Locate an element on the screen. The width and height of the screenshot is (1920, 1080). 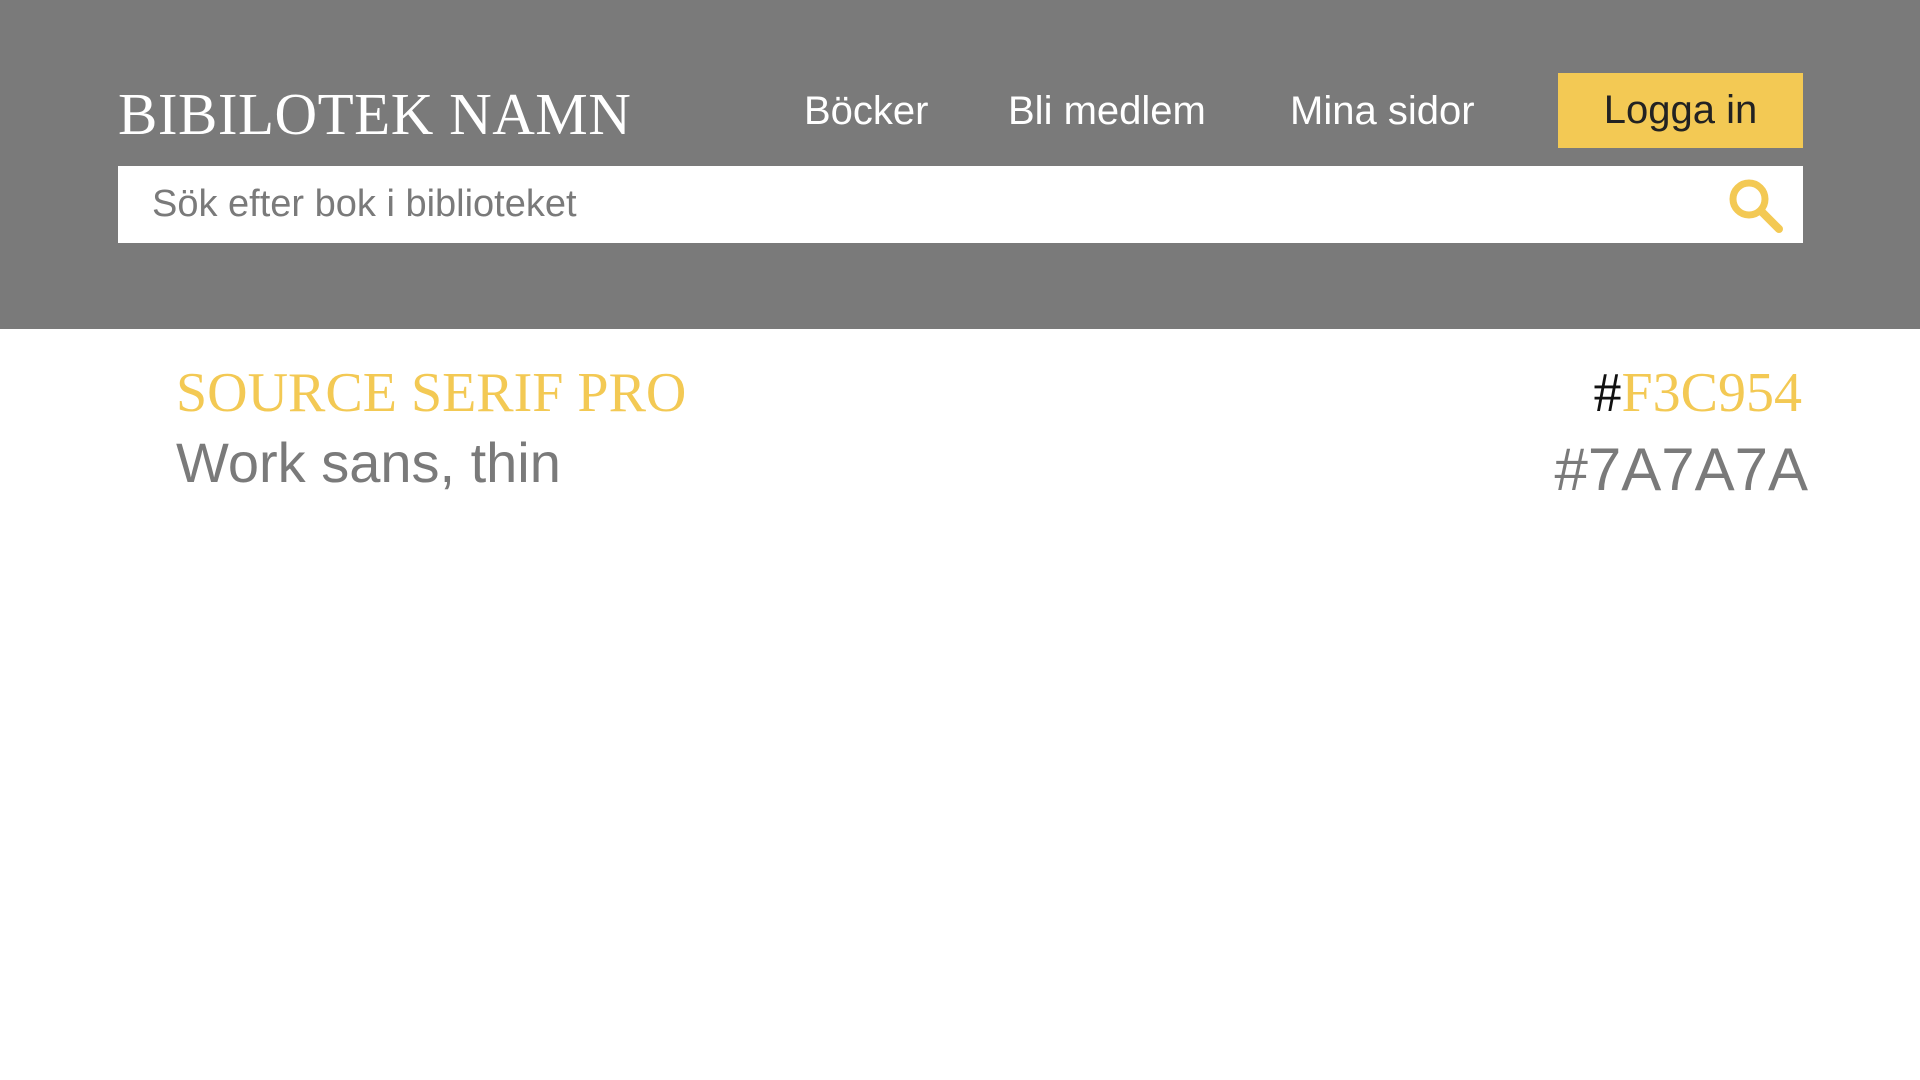
secondary-color-code: #7A7A7A is located at coordinates (1681, 469).